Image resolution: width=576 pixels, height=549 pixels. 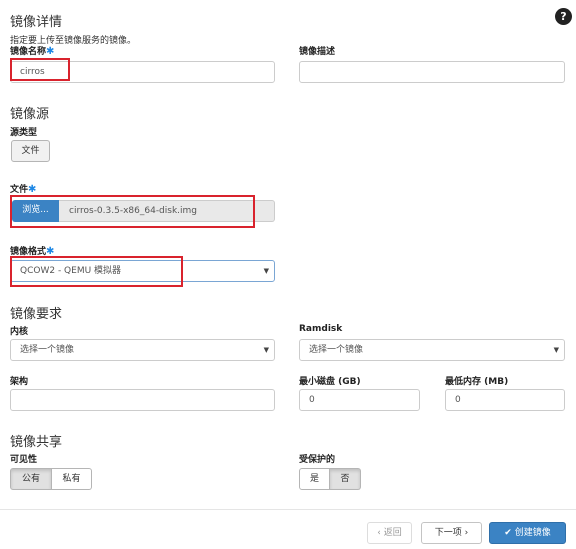 What do you see at coordinates (71, 271) in the screenshot?
I see `image-format-value: QCOW2 - QEMU 模拟器` at bounding box center [71, 271].